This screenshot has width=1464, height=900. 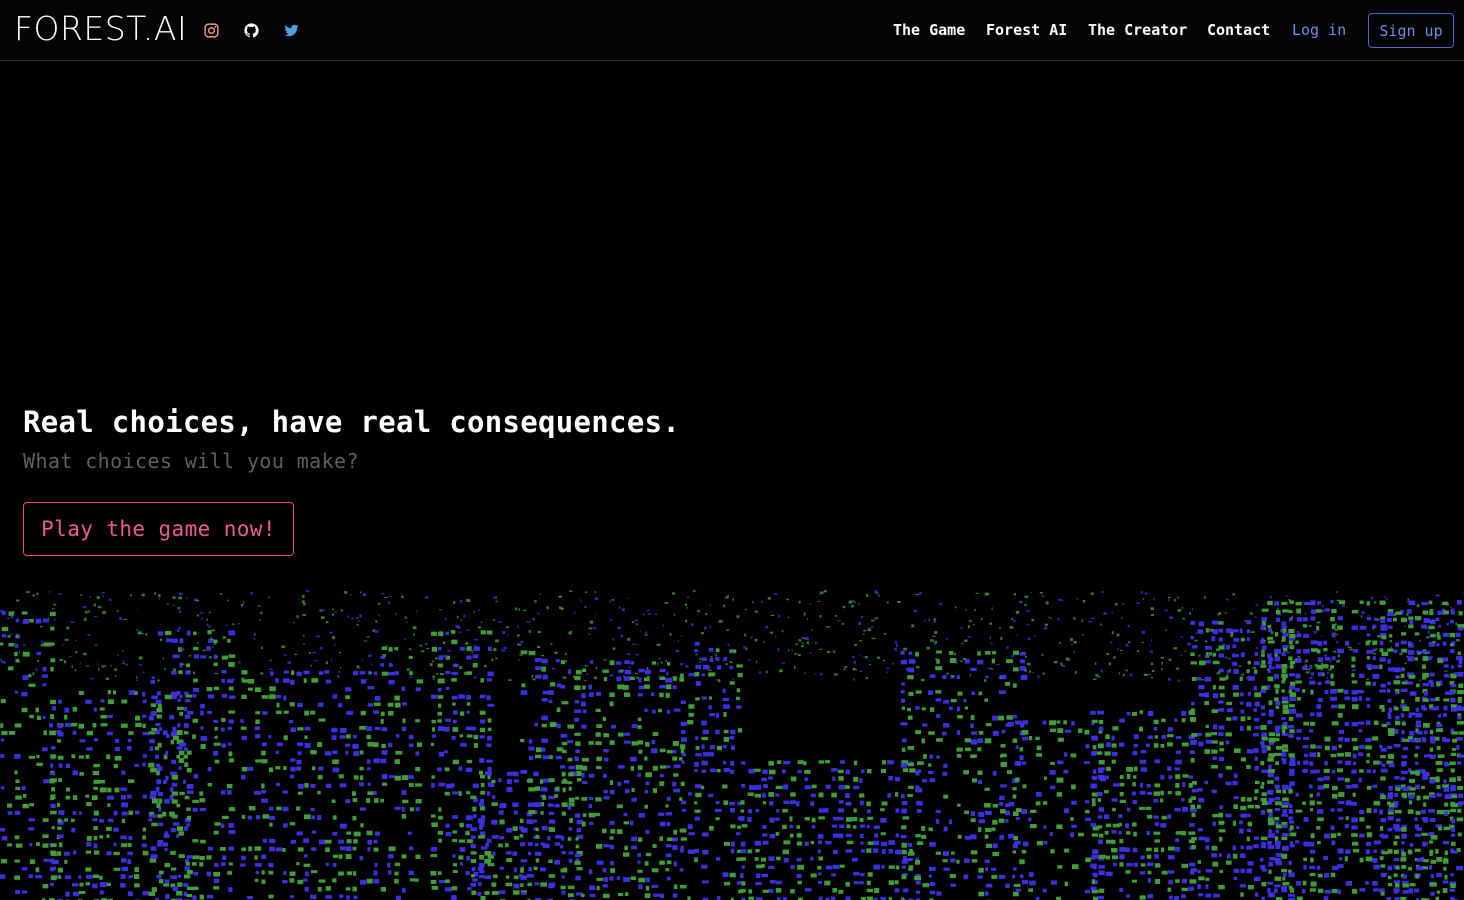 What do you see at coordinates (158, 529) in the screenshot?
I see `play-game-button: Play the game now!` at bounding box center [158, 529].